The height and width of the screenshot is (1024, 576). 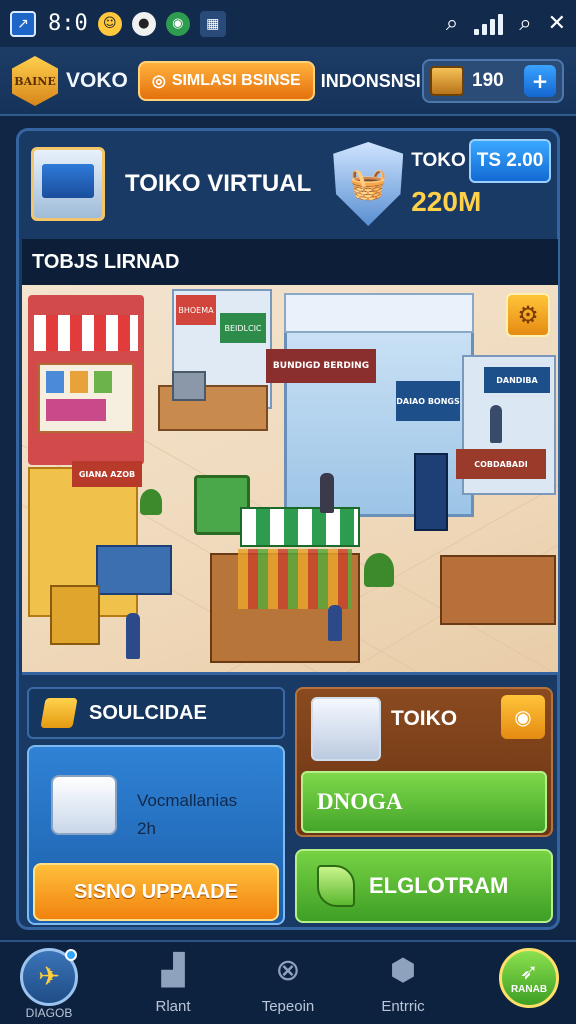 What do you see at coordinates (288, 970) in the screenshot?
I see `compass-icon: ⊗` at bounding box center [288, 970].